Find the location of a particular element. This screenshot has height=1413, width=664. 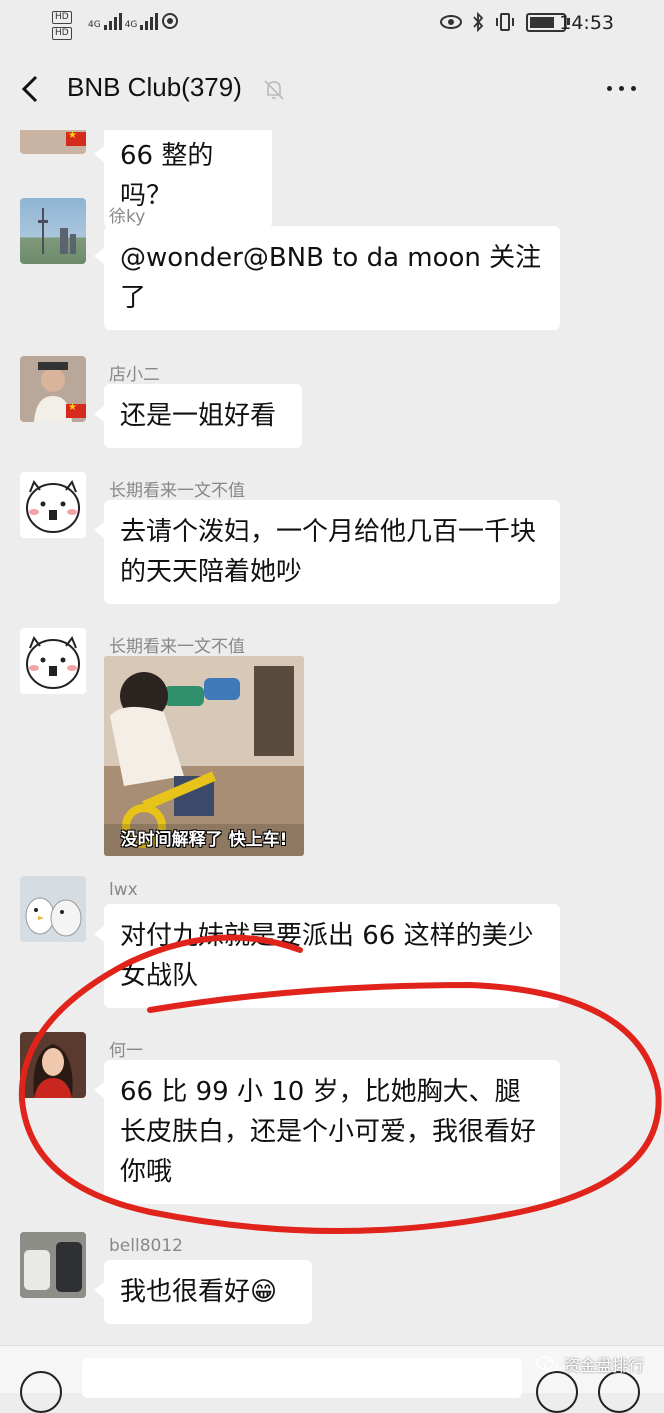

sender-name: bell8012 is located at coordinates (146, 1246).